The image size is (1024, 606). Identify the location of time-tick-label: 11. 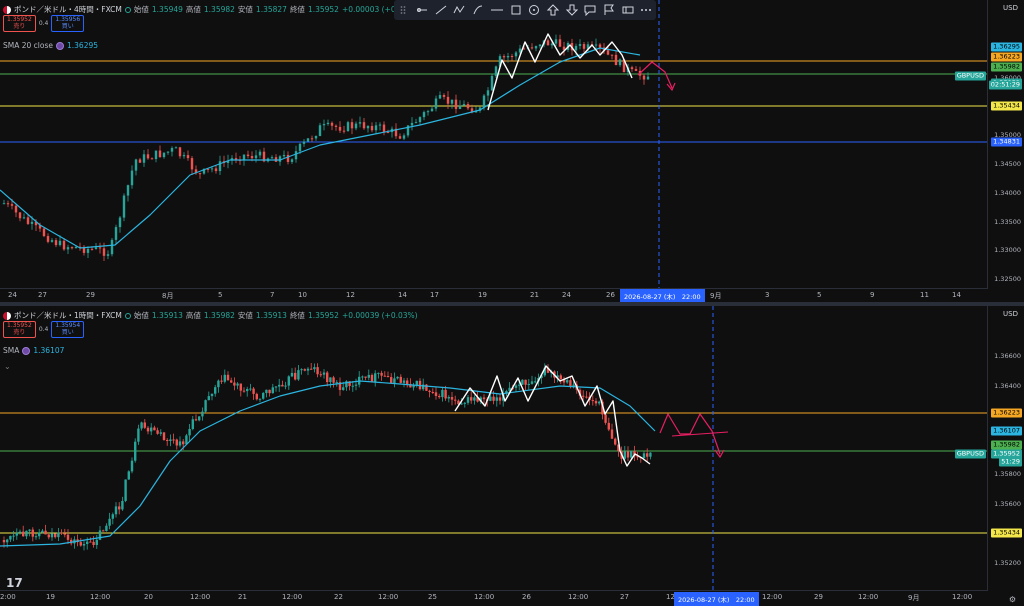
(924, 295).